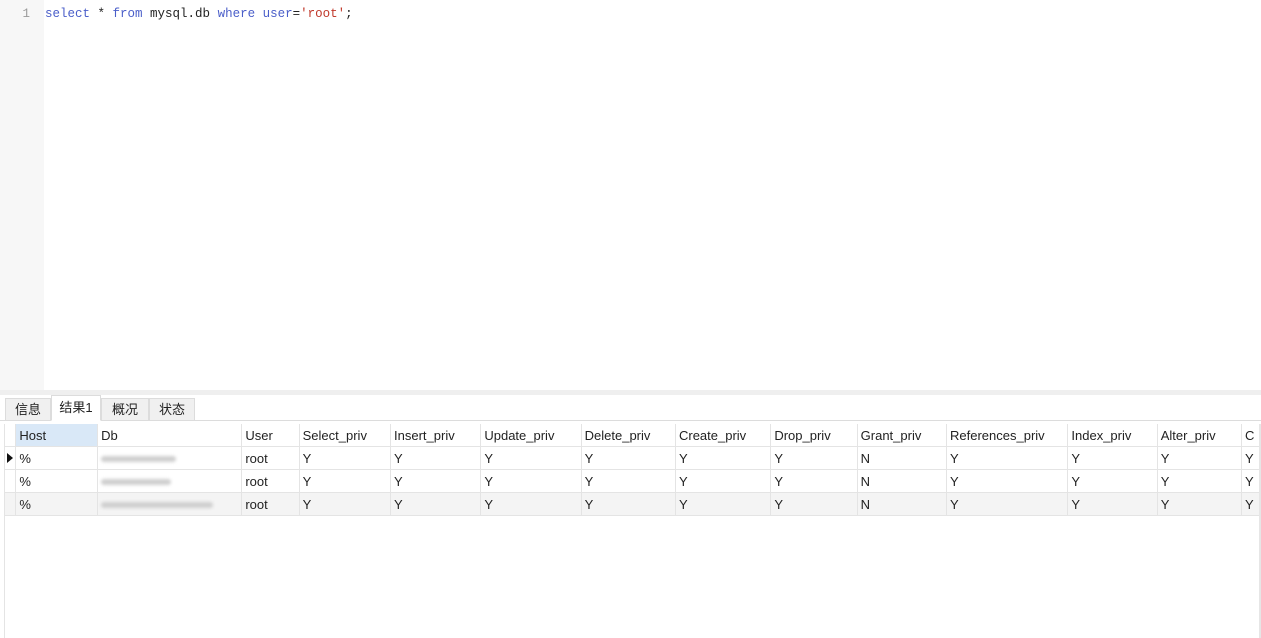 This screenshot has width=1261, height=638. I want to click on column-header-host: Host, so click(57, 435).